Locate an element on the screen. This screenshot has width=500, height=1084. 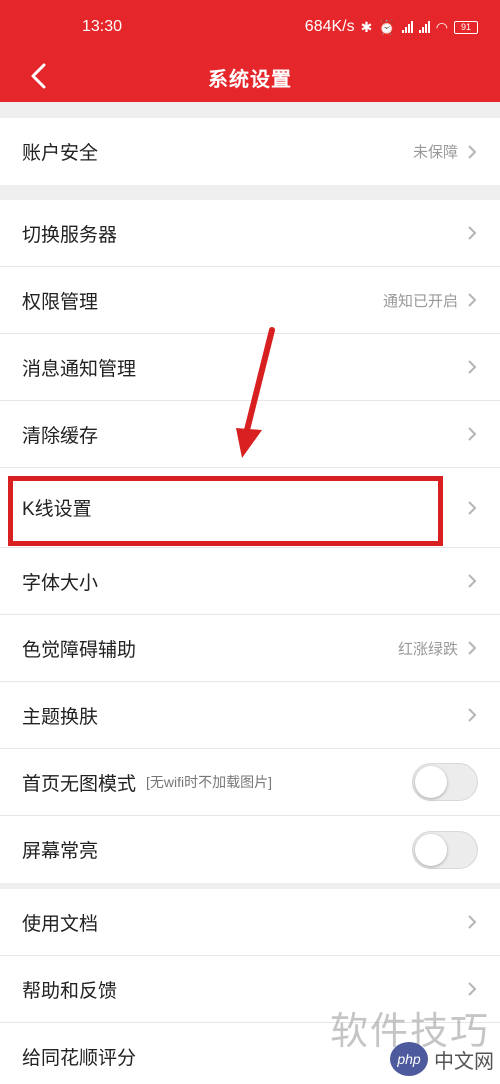
row-label: 屏幕常亮 is located at coordinates (60, 851).